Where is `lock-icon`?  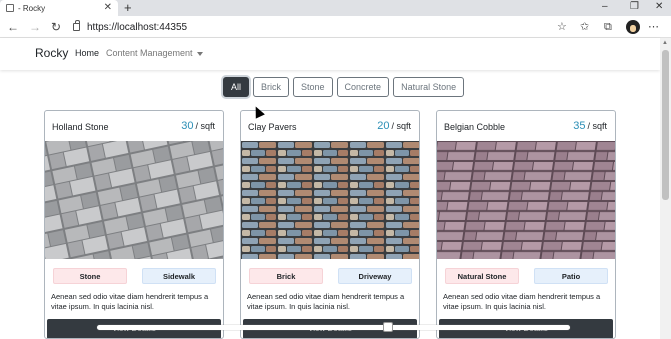
lock-icon is located at coordinates (76, 25).